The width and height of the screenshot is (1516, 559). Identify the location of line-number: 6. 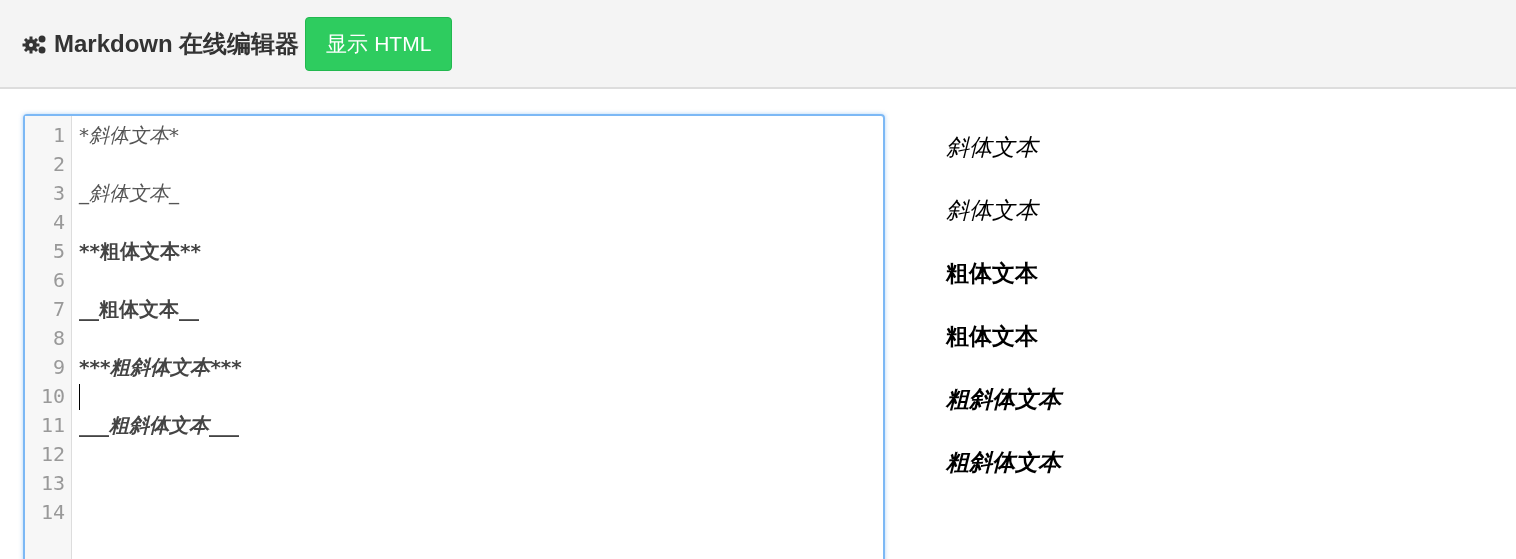
(58, 280).